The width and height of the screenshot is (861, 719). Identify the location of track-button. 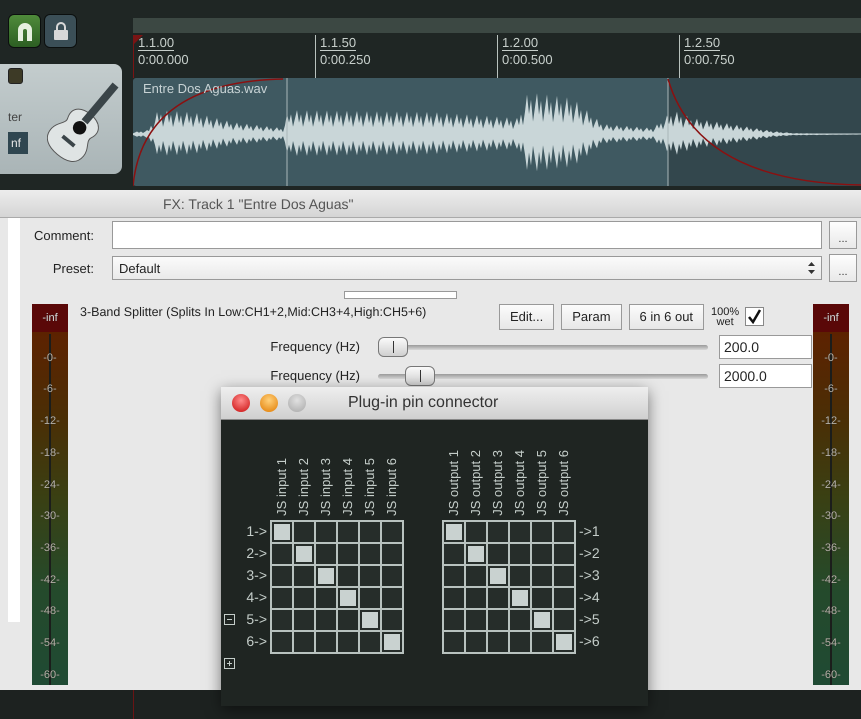
(15, 76).